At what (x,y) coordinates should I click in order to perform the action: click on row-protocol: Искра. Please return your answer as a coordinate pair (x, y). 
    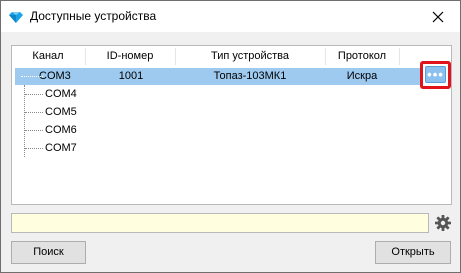
    Looking at the image, I should click on (362, 76).